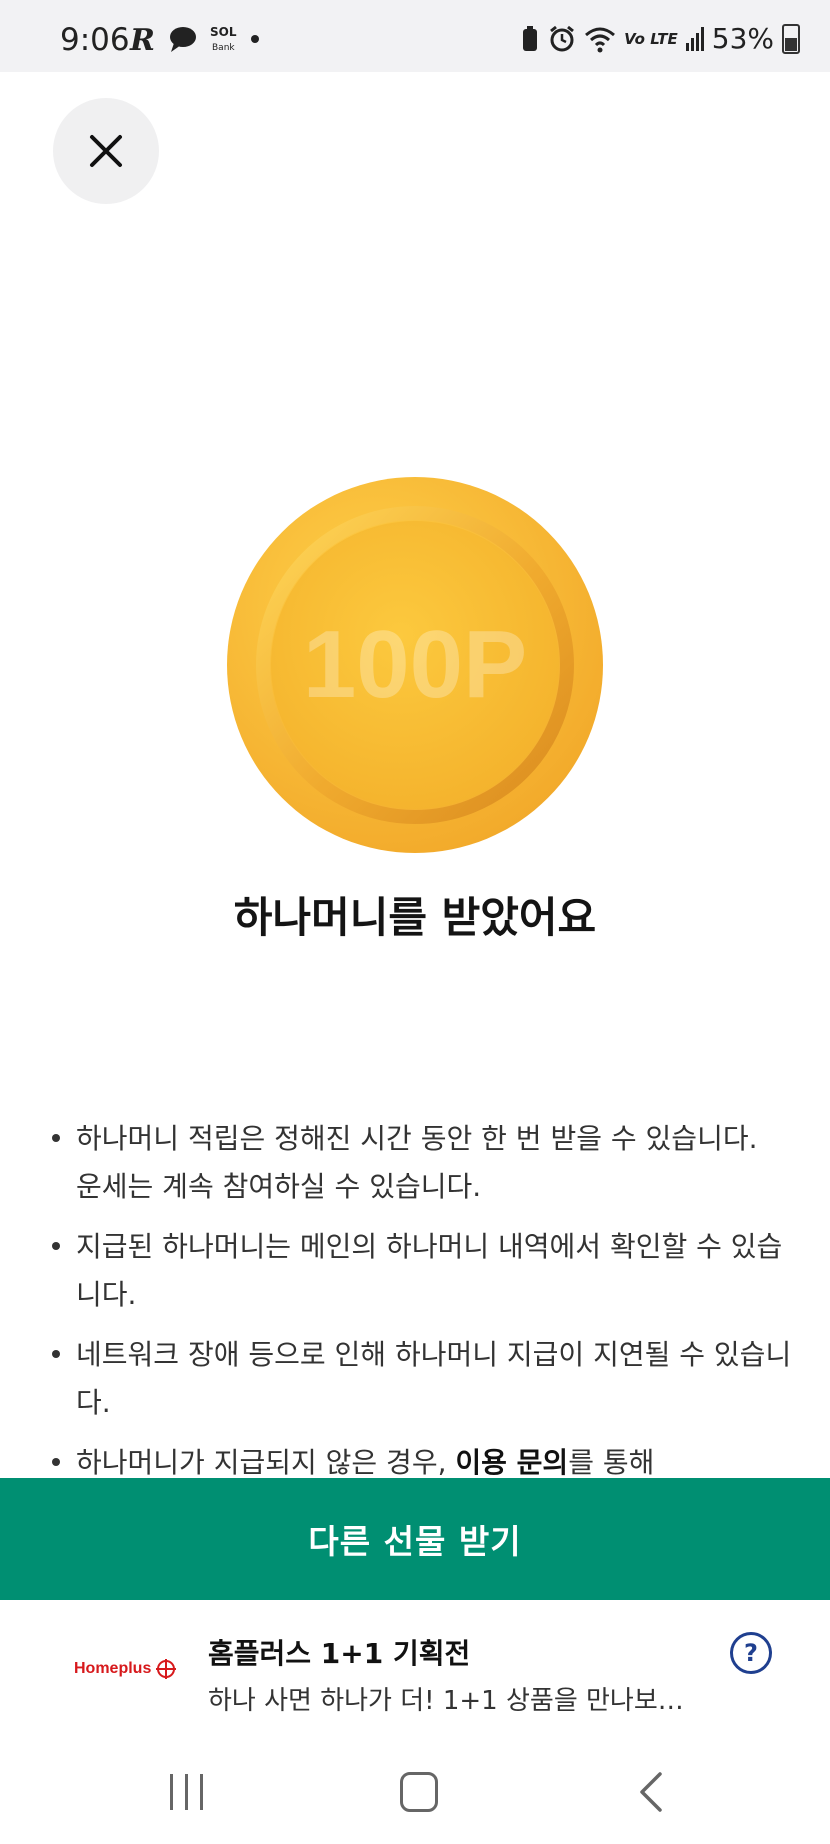  I want to click on status-bar: 9:06 R SOL Bank Vo LTE 53%, so click(415, 36).